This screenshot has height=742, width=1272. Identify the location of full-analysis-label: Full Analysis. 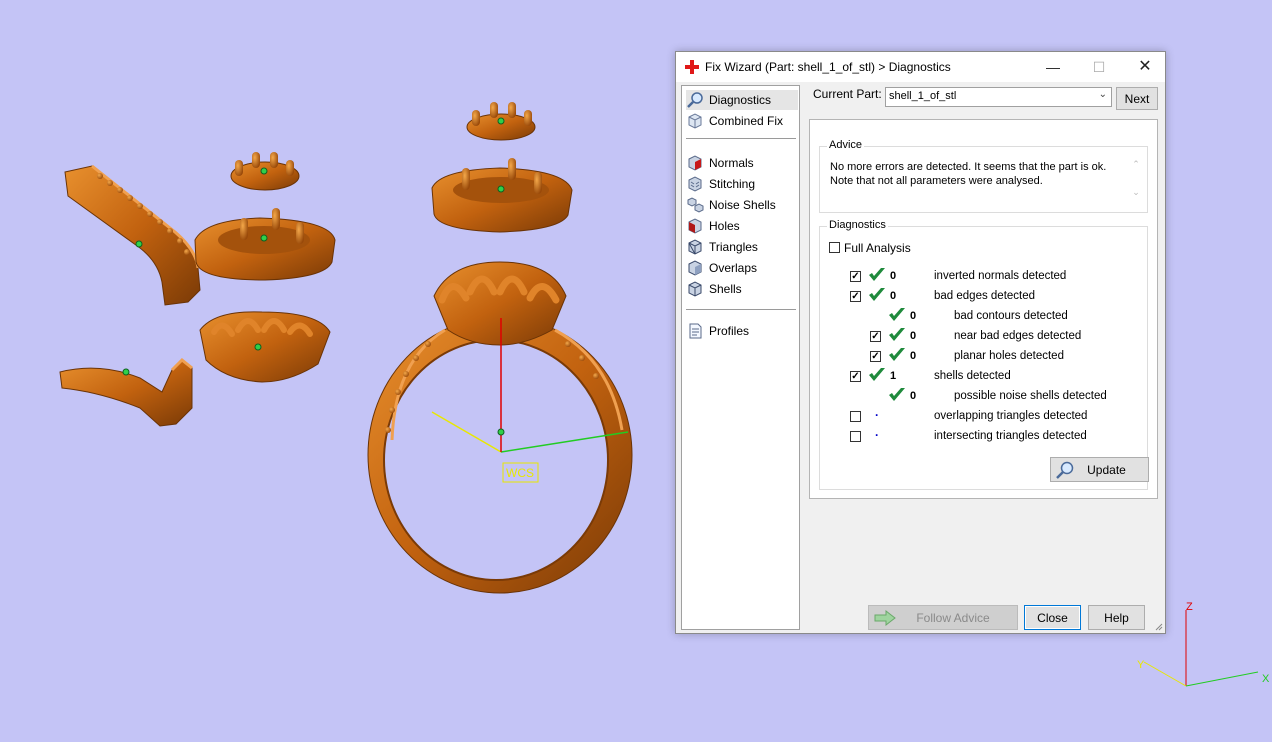
(877, 248).